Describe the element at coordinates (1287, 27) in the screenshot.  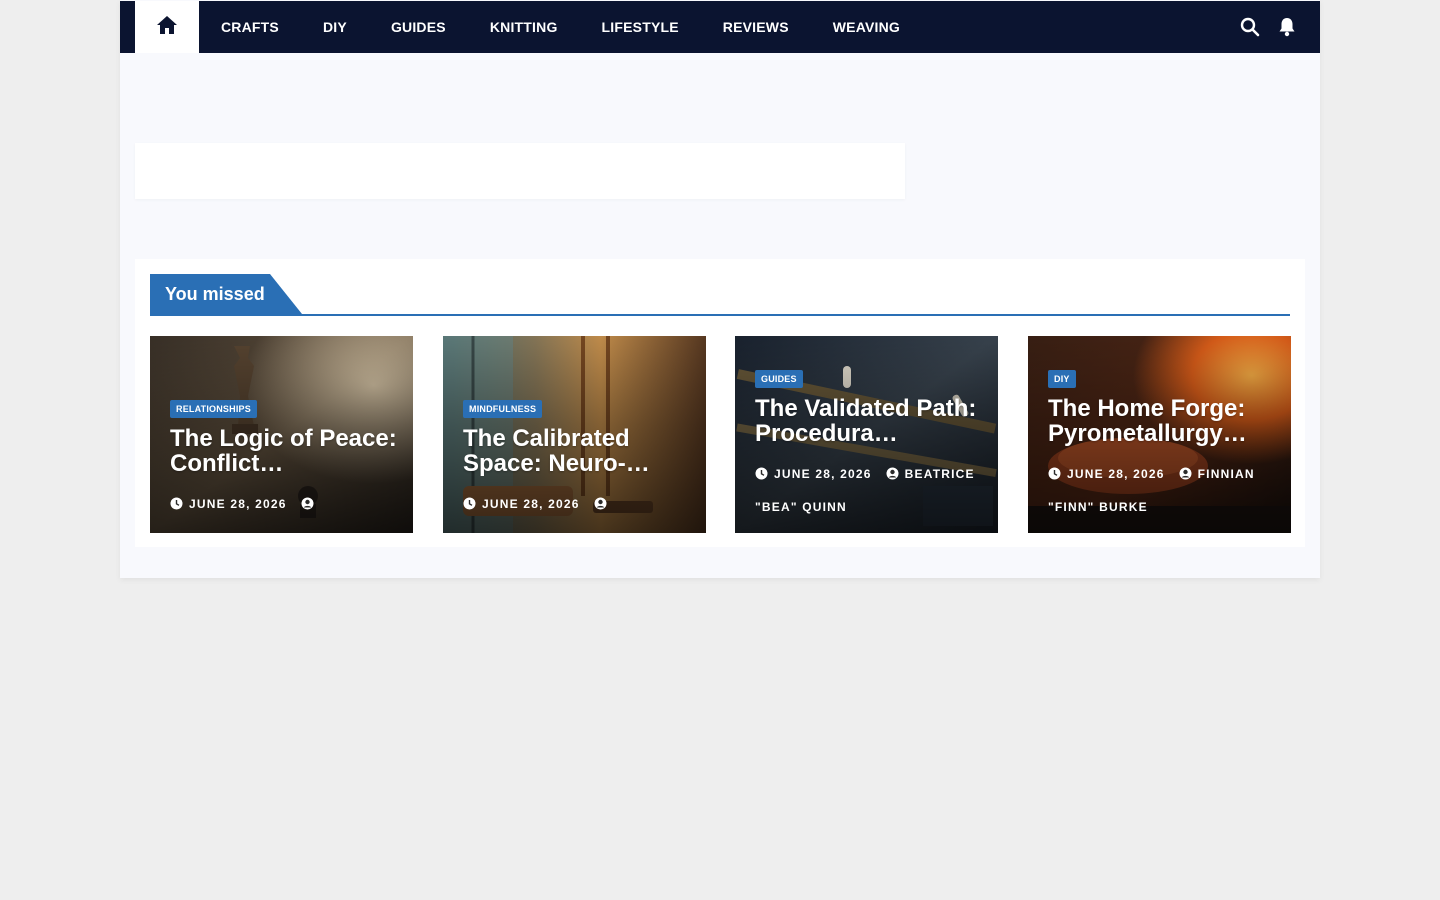
I see `bell-icon` at that location.